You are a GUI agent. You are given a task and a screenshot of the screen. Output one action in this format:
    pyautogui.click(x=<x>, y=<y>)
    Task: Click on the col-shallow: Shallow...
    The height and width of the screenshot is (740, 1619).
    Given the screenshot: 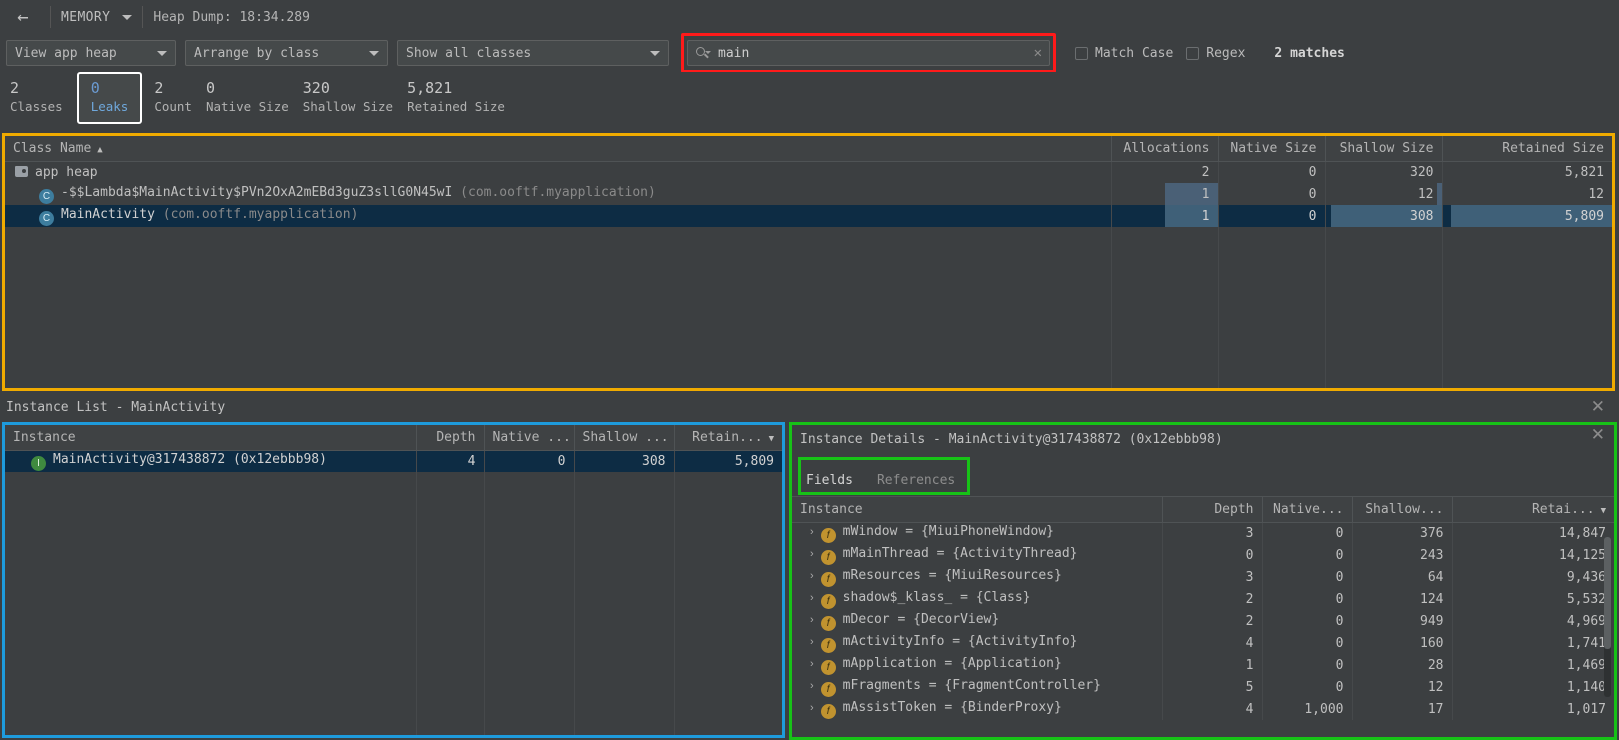 What is the action you would take?
    pyautogui.click(x=1402, y=510)
    